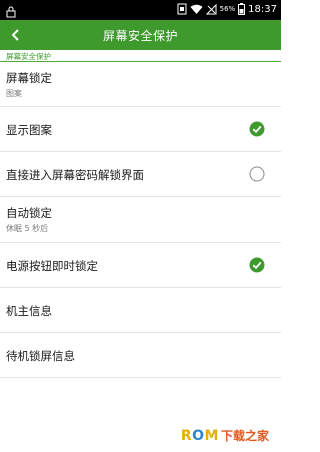  I want to click on sim-icon, so click(182, 9).